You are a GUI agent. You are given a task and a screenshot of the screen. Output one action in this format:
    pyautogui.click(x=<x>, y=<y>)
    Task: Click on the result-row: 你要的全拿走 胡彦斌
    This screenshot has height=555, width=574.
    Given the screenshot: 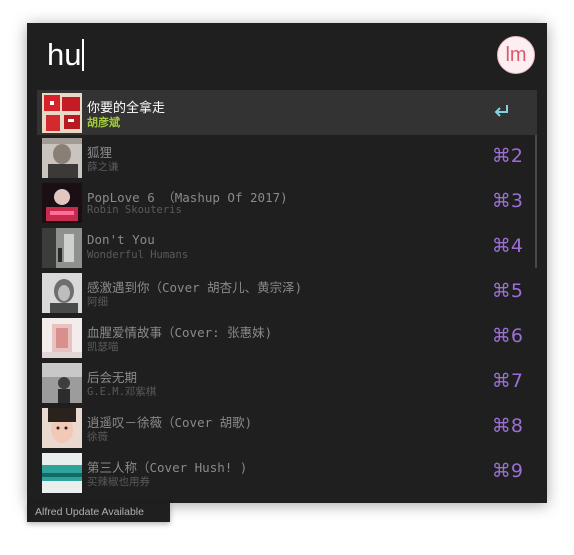 What is the action you would take?
    pyautogui.click(x=287, y=112)
    